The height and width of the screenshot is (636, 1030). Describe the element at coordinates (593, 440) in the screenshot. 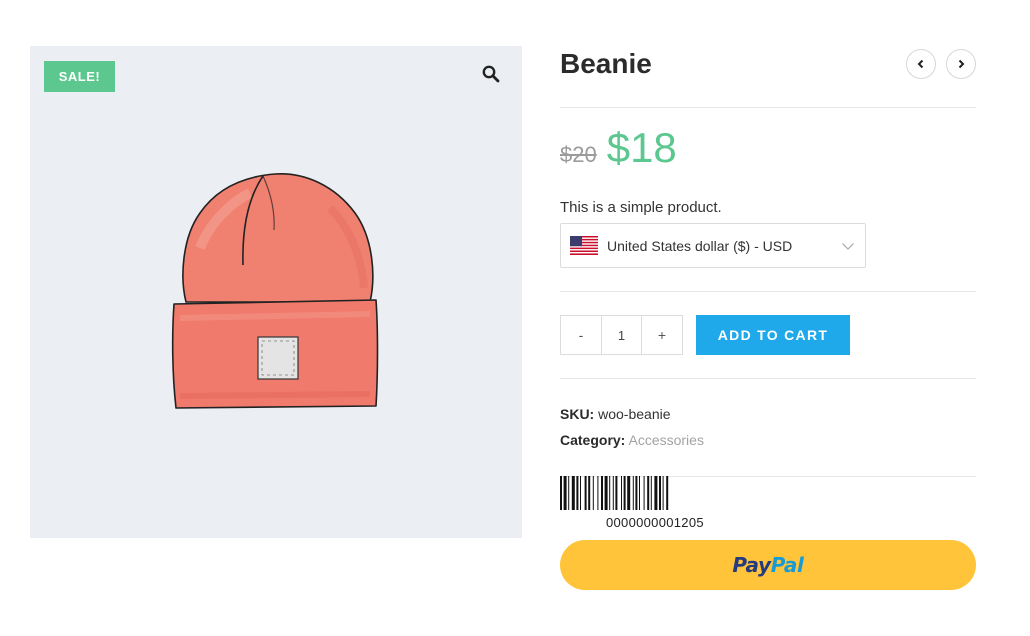

I see `category-label: Category:` at that location.